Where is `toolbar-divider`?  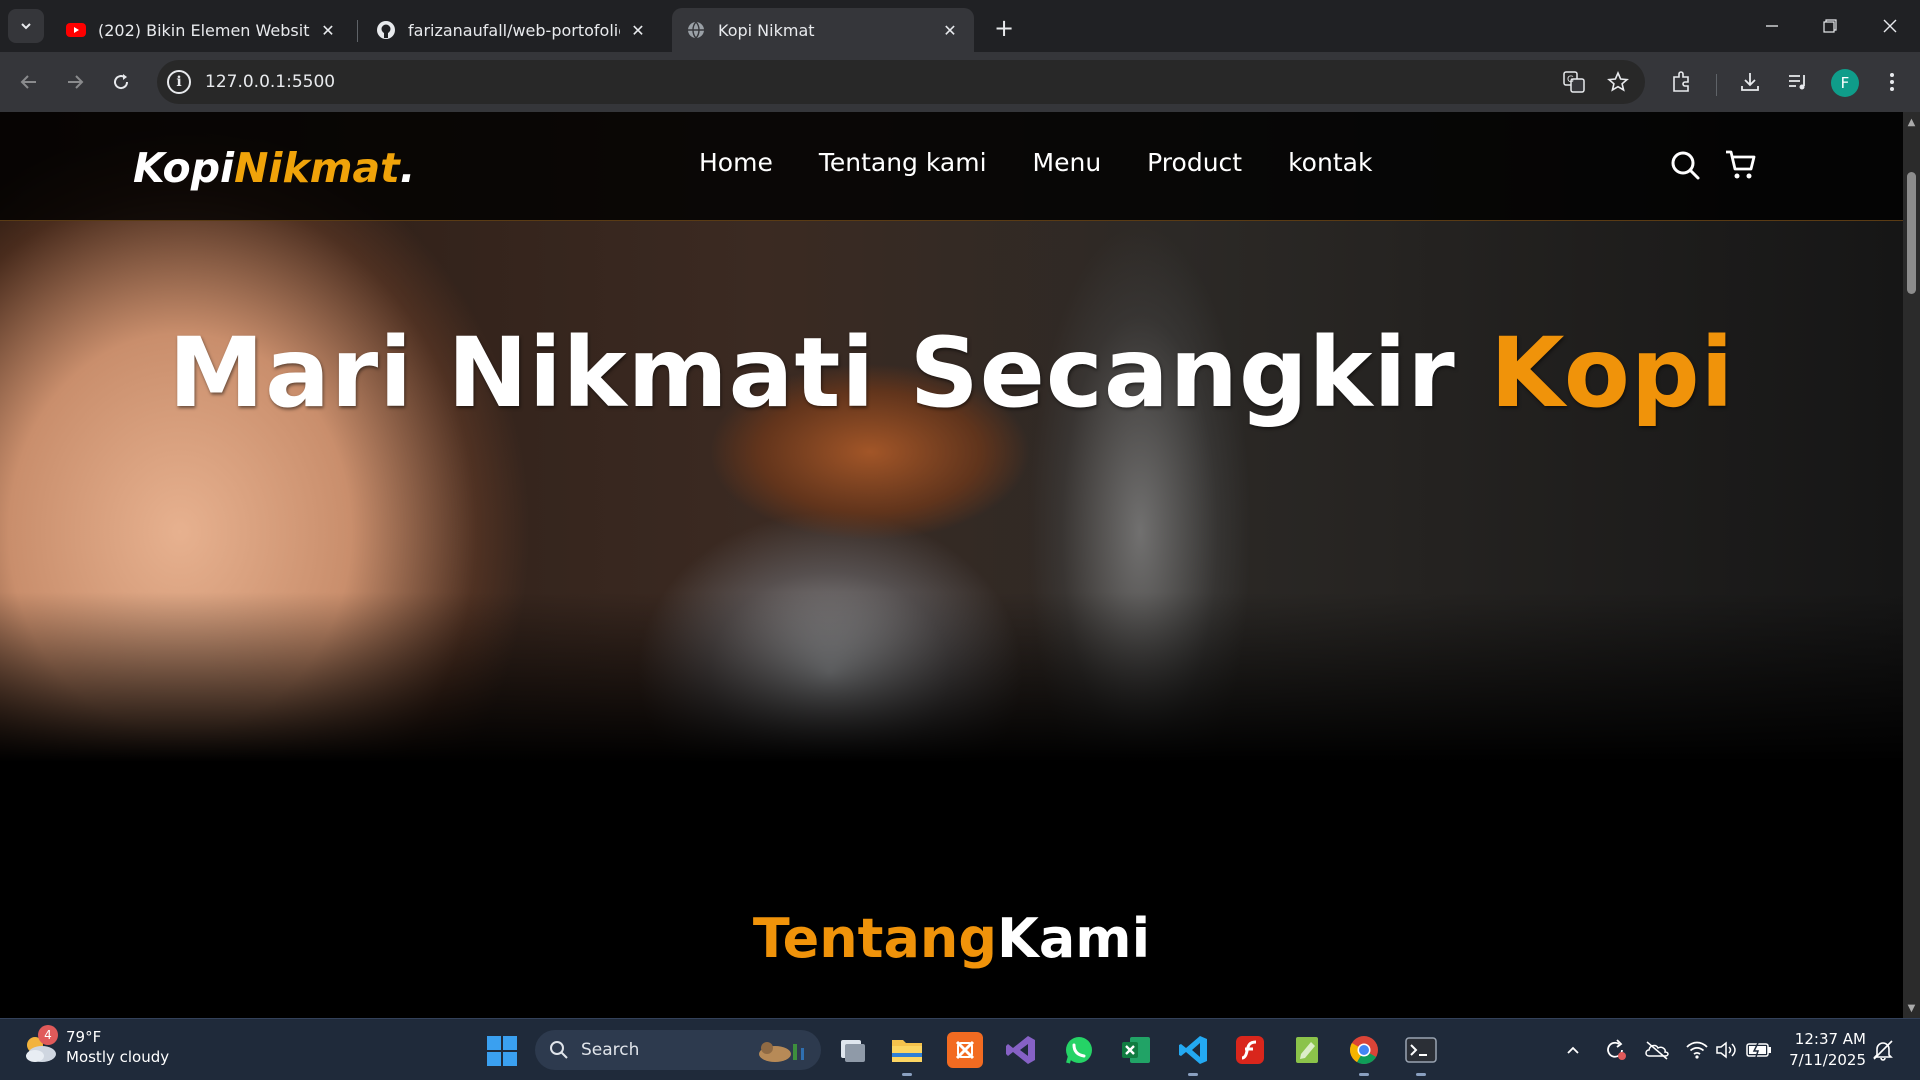
toolbar-divider is located at coordinates (1716, 85).